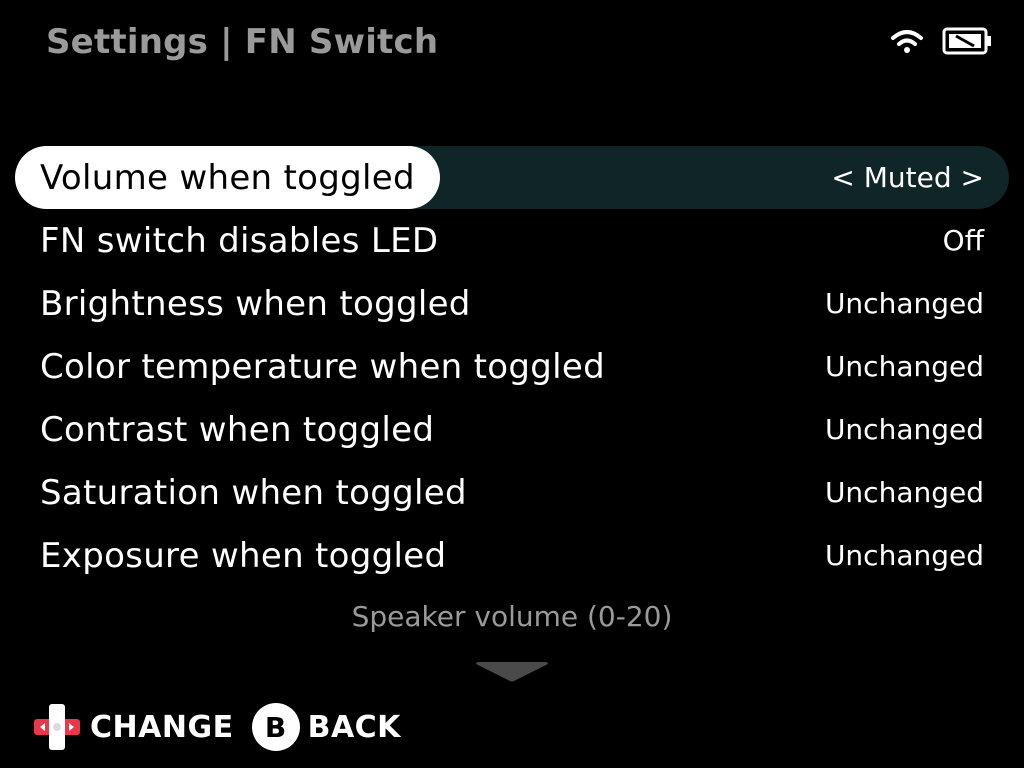 Image resolution: width=1024 pixels, height=768 pixels. What do you see at coordinates (512, 429) in the screenshot?
I see `menu-item-contrast: Contrast when toggled Unchanged` at bounding box center [512, 429].